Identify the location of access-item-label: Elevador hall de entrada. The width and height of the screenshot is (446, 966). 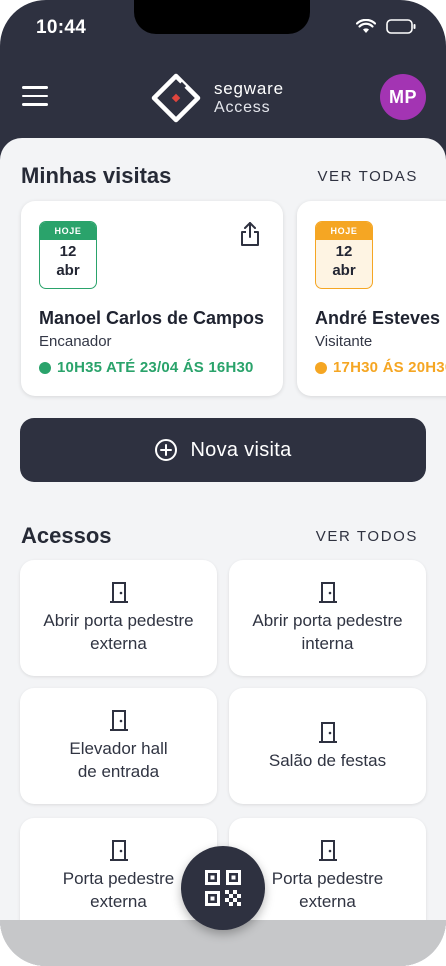
(118, 760).